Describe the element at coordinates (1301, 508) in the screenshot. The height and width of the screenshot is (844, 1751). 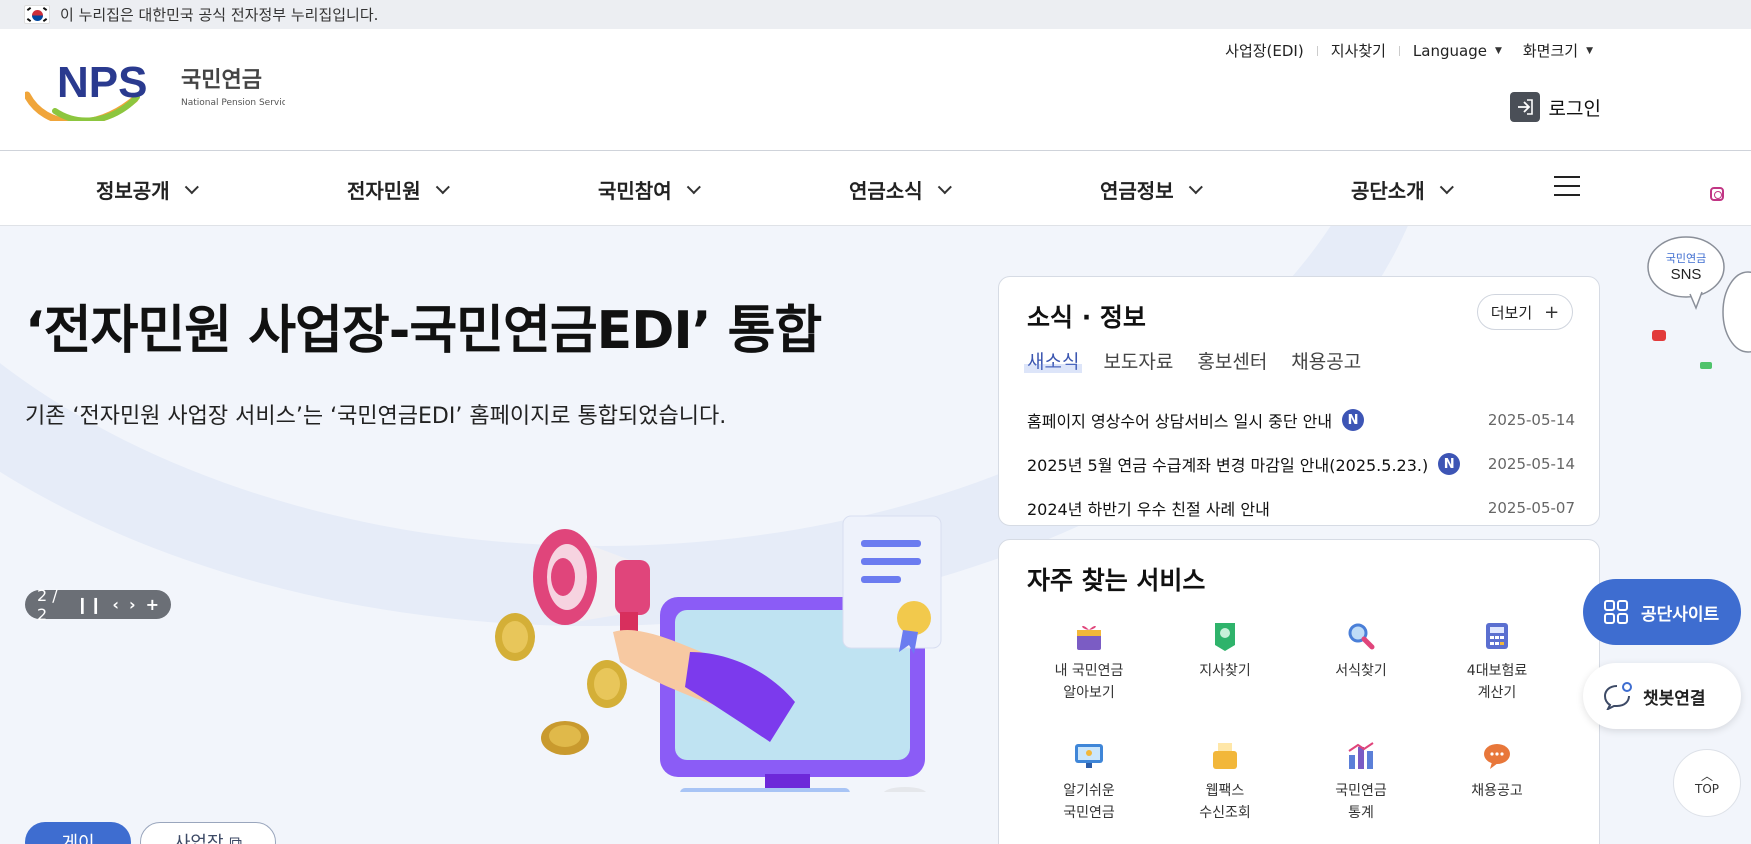
I see `news-item: 2024년 하반기 우수 친절 사례 안내 2025-05-07` at that location.